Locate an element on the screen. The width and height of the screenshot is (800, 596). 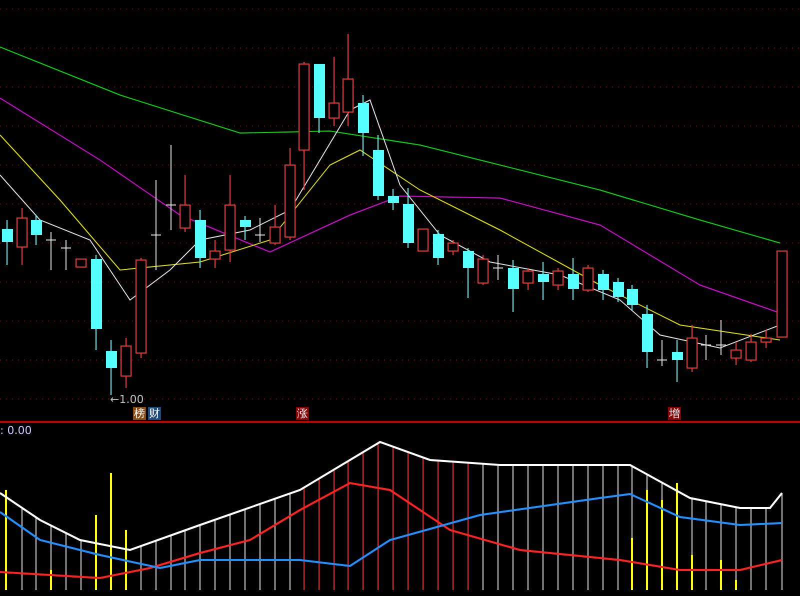
signal-tag: 涨 is located at coordinates (302, 413).